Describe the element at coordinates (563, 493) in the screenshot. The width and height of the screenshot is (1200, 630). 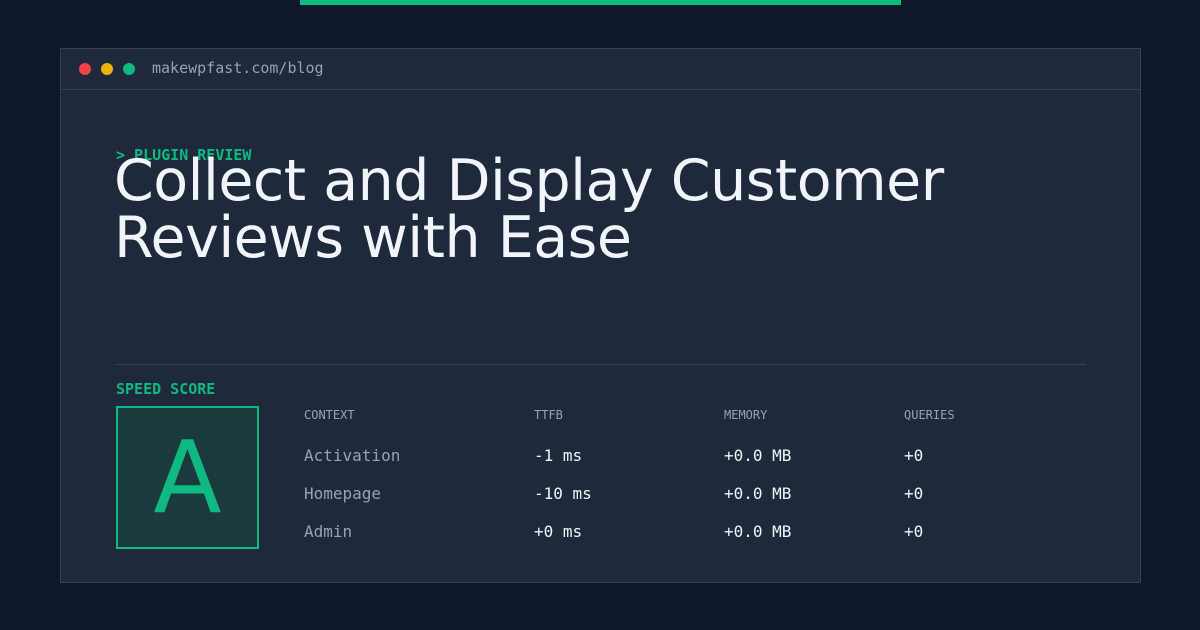
I see `row-ttfb: -10 ms` at that location.